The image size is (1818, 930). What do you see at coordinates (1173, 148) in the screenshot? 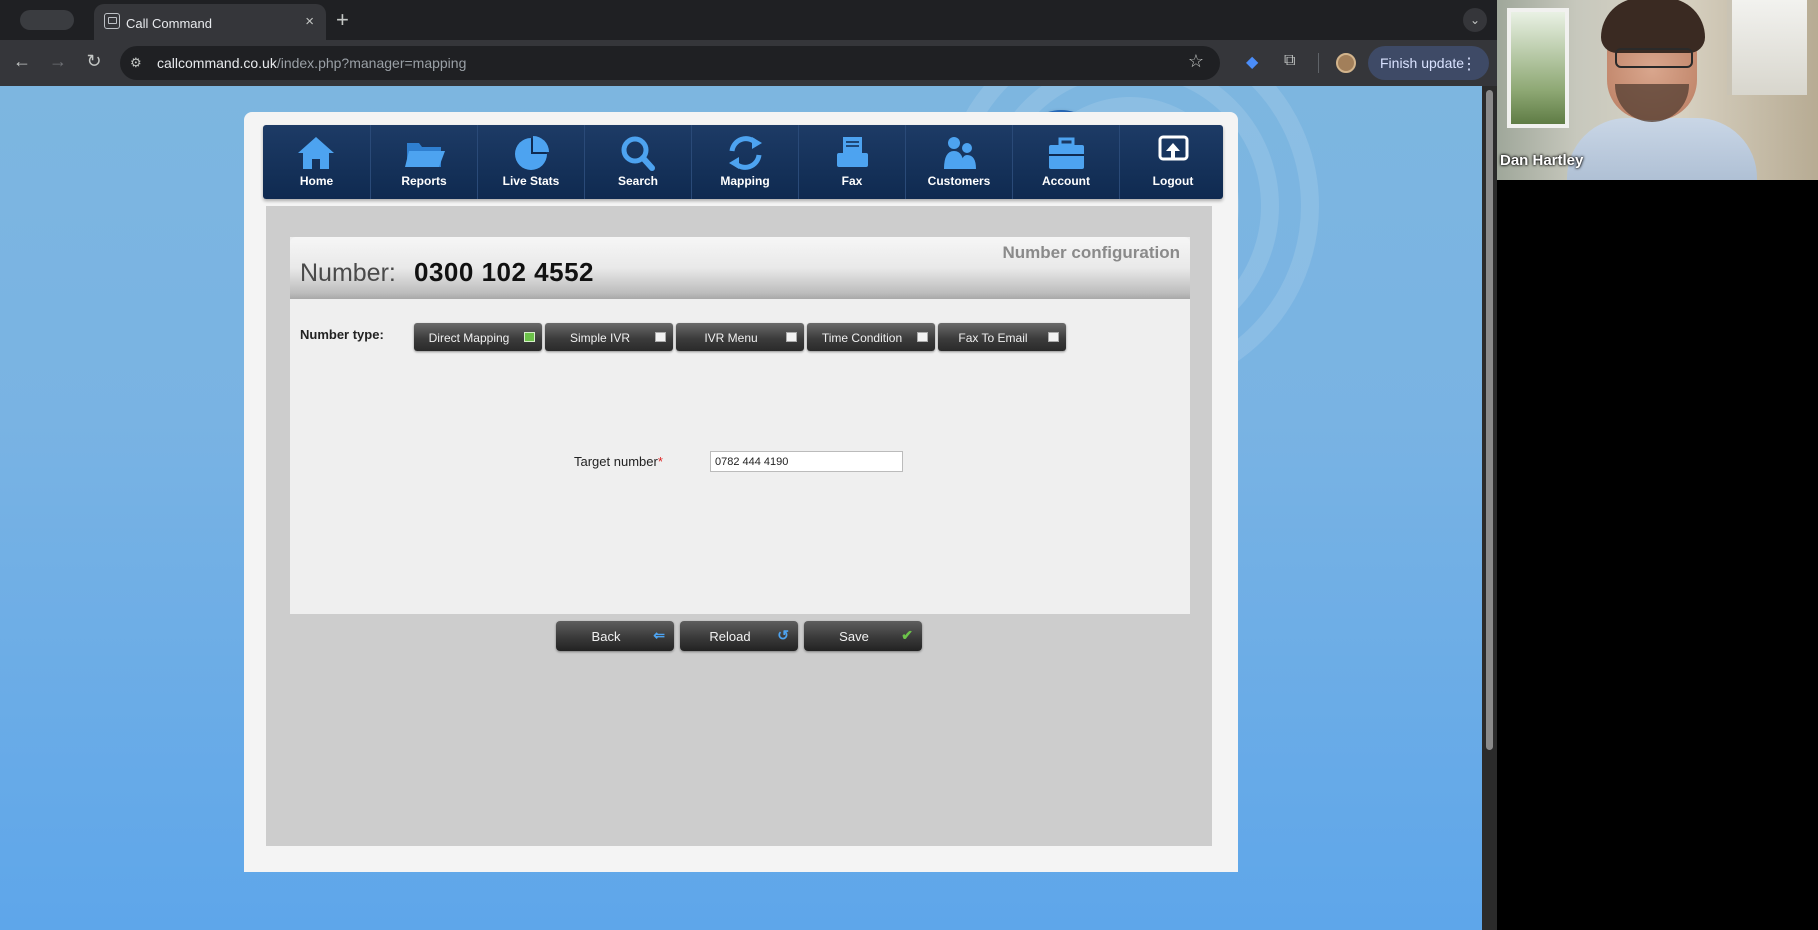
I see `logout-icon` at bounding box center [1173, 148].